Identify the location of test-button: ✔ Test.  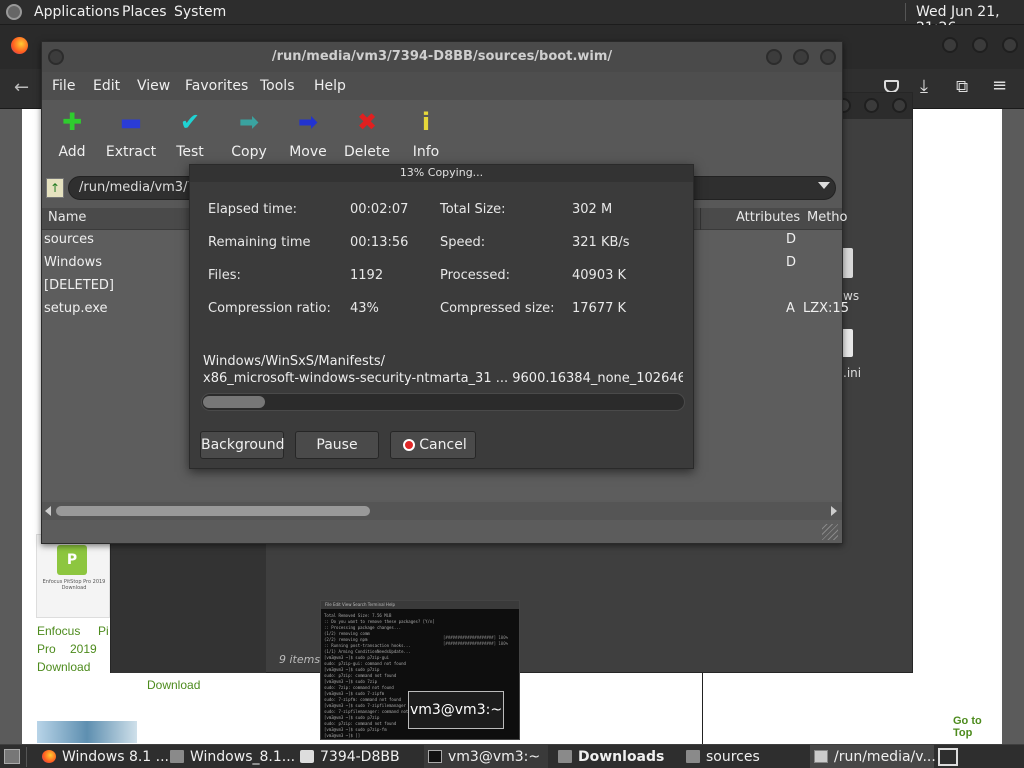
(190, 134).